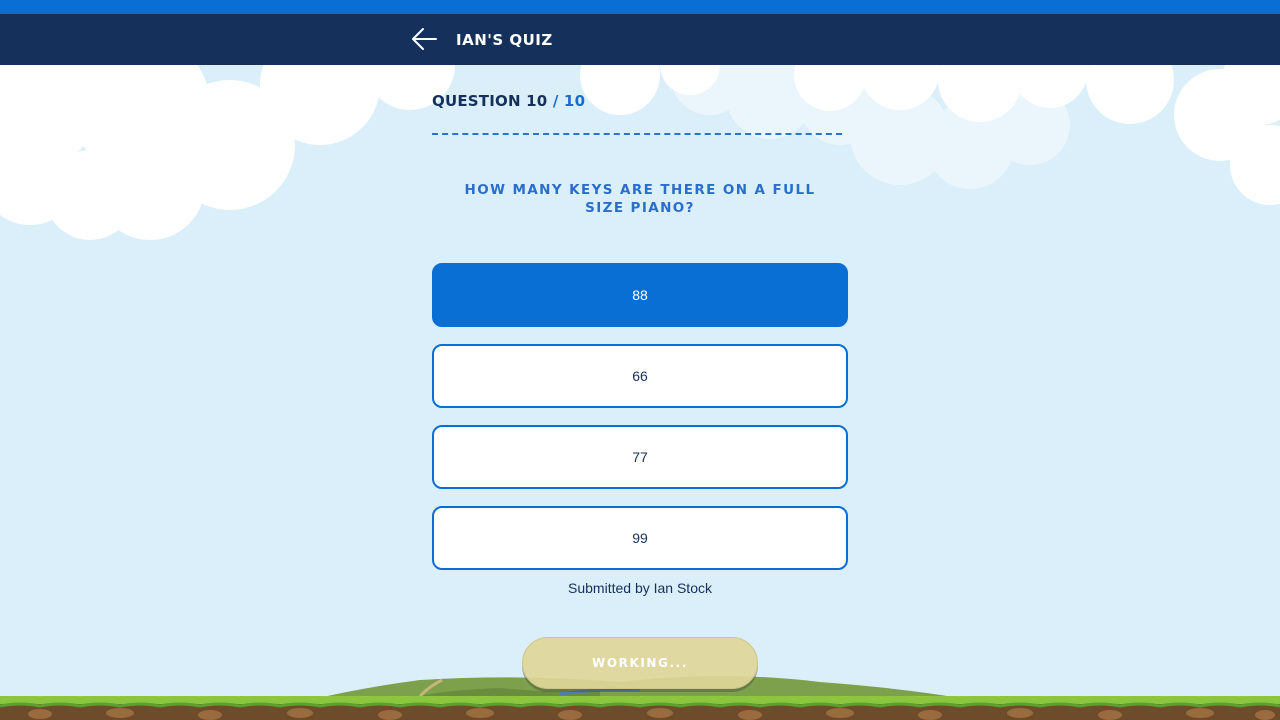  I want to click on question-number: Question 10, so click(490, 101).